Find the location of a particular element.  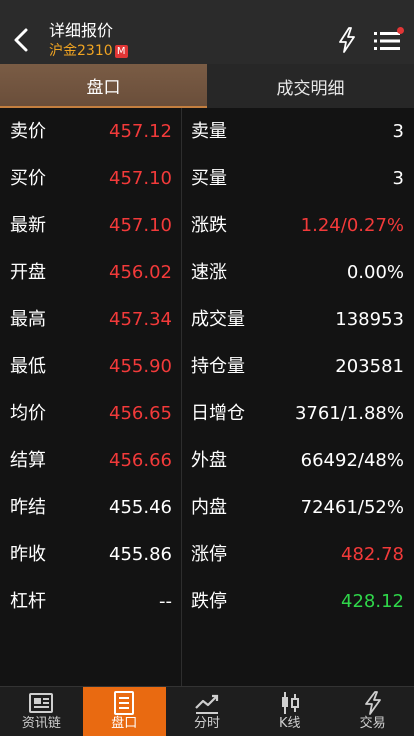

right-field-value: 138953 is located at coordinates (369, 319).